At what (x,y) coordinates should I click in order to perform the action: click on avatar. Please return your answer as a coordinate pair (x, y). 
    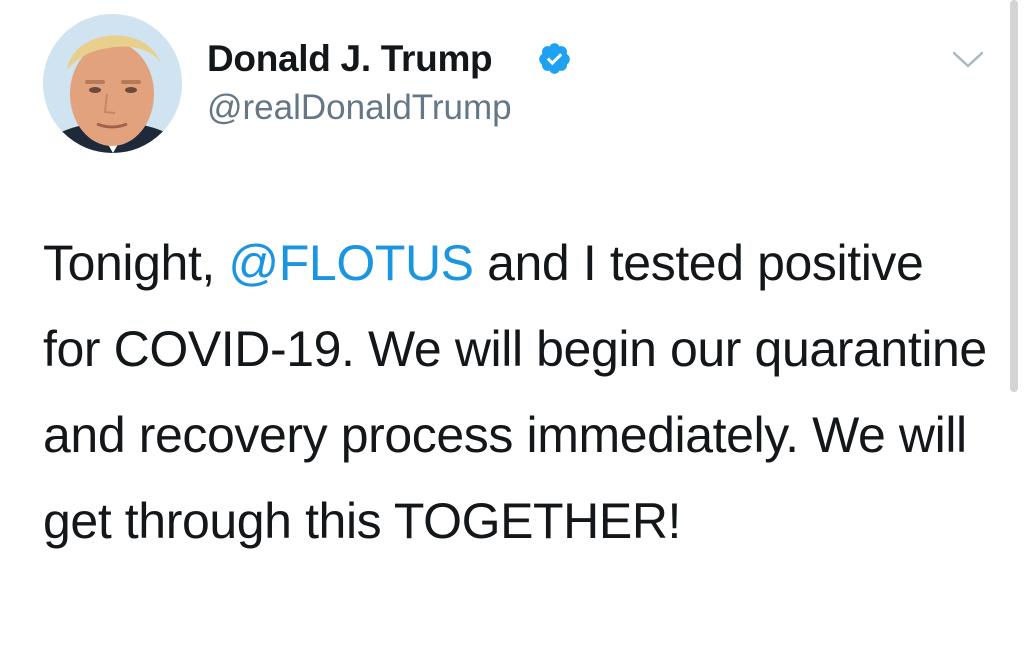
    Looking at the image, I should click on (112, 83).